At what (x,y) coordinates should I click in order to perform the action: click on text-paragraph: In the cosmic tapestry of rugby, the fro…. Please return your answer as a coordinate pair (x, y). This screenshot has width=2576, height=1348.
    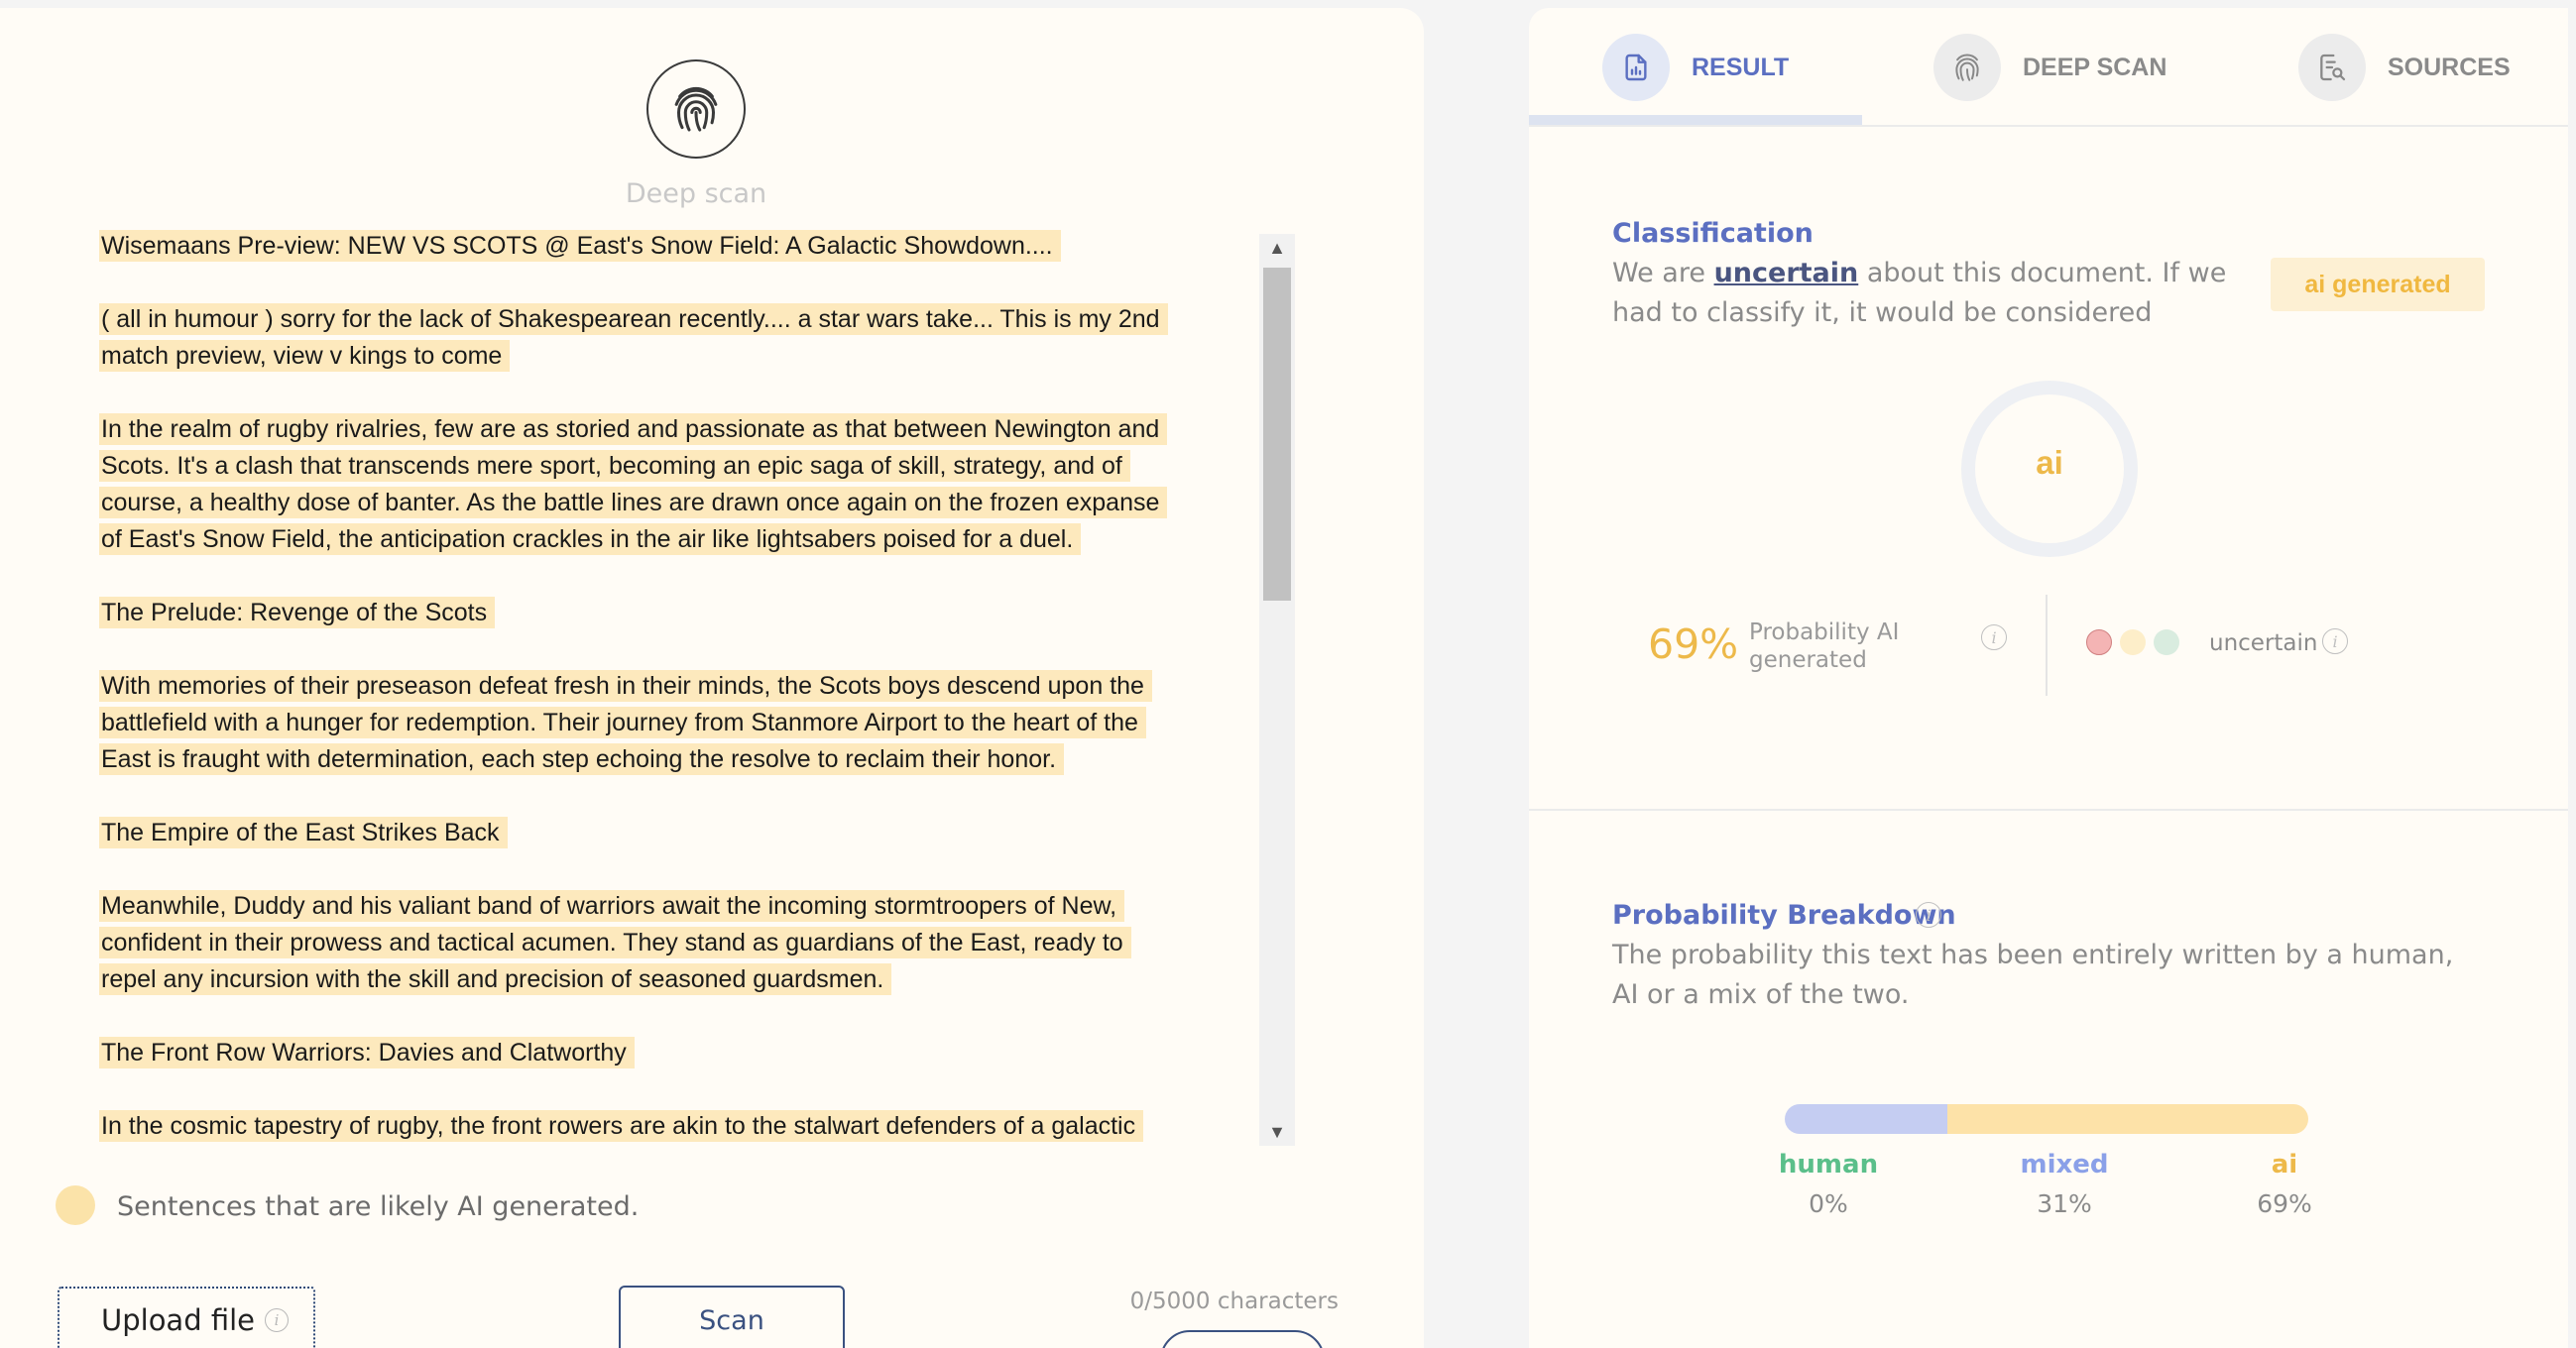
    Looking at the image, I should click on (679, 1126).